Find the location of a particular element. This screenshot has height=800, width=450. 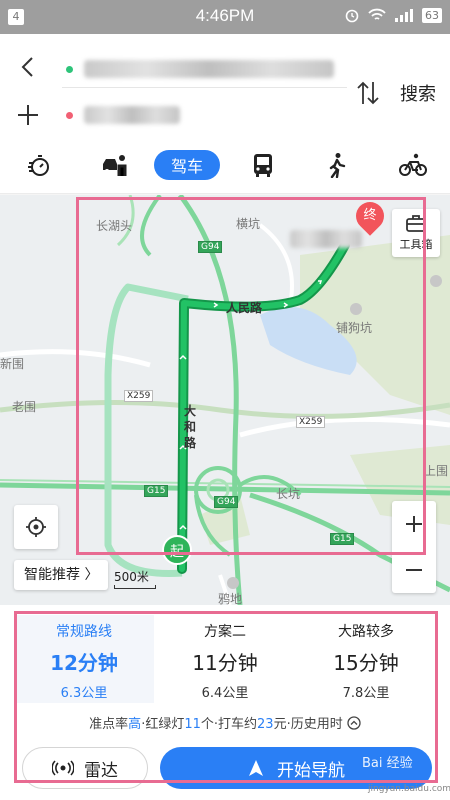

walk-icon is located at coordinates (337, 165).